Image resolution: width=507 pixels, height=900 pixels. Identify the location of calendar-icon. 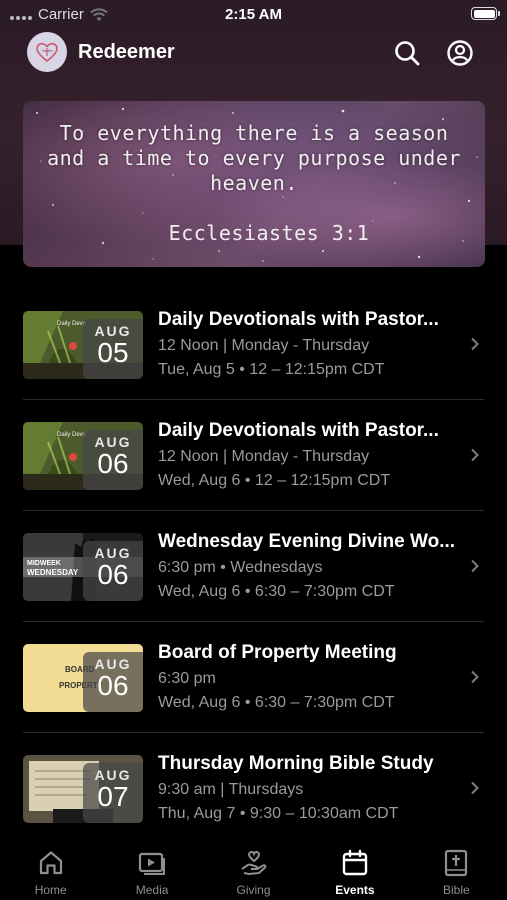
(355, 862).